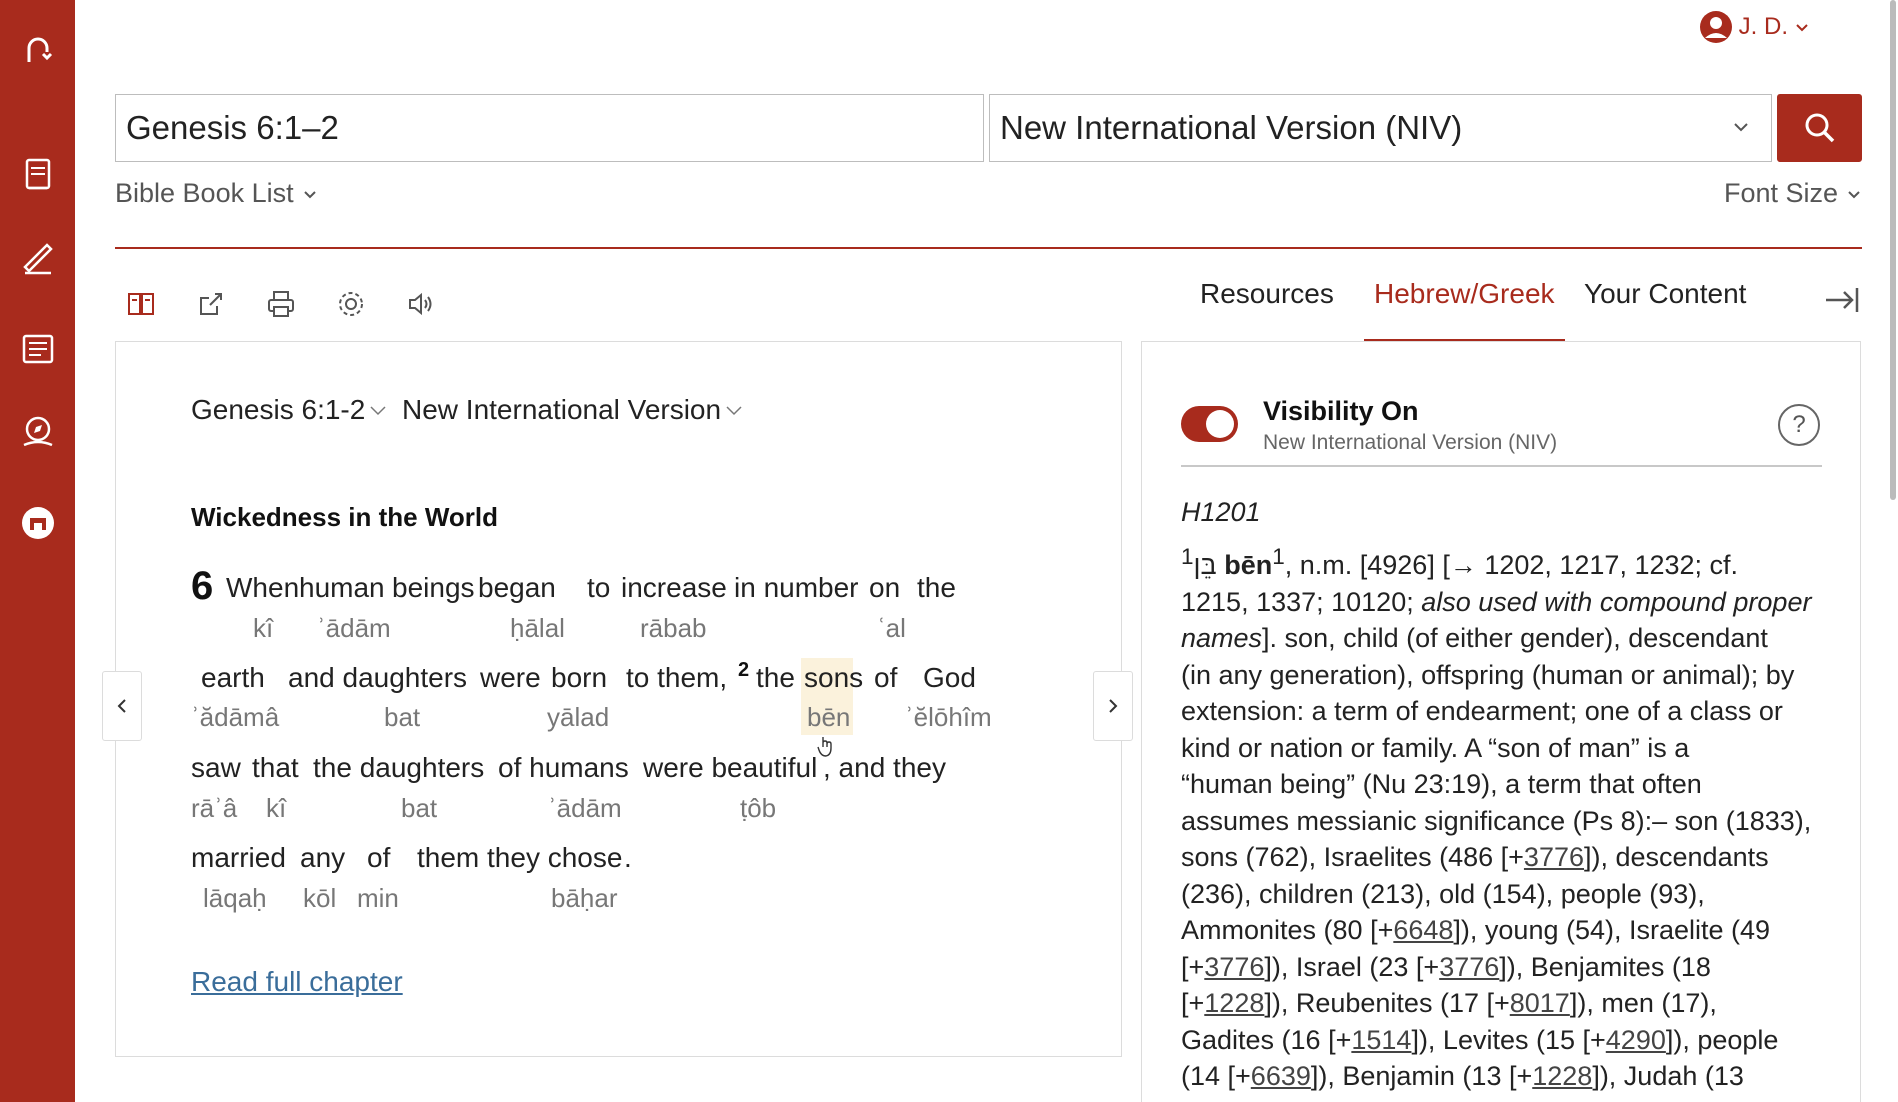 Image resolution: width=1898 pixels, height=1102 pixels. What do you see at coordinates (378, 898) in the screenshot?
I see `transliteration: min` at bounding box center [378, 898].